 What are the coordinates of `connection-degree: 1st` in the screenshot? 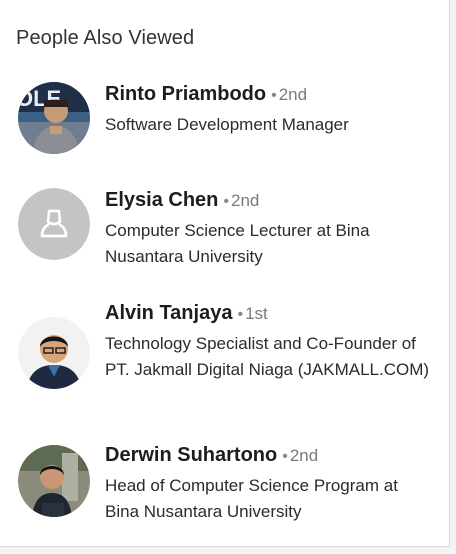 It's located at (256, 313).